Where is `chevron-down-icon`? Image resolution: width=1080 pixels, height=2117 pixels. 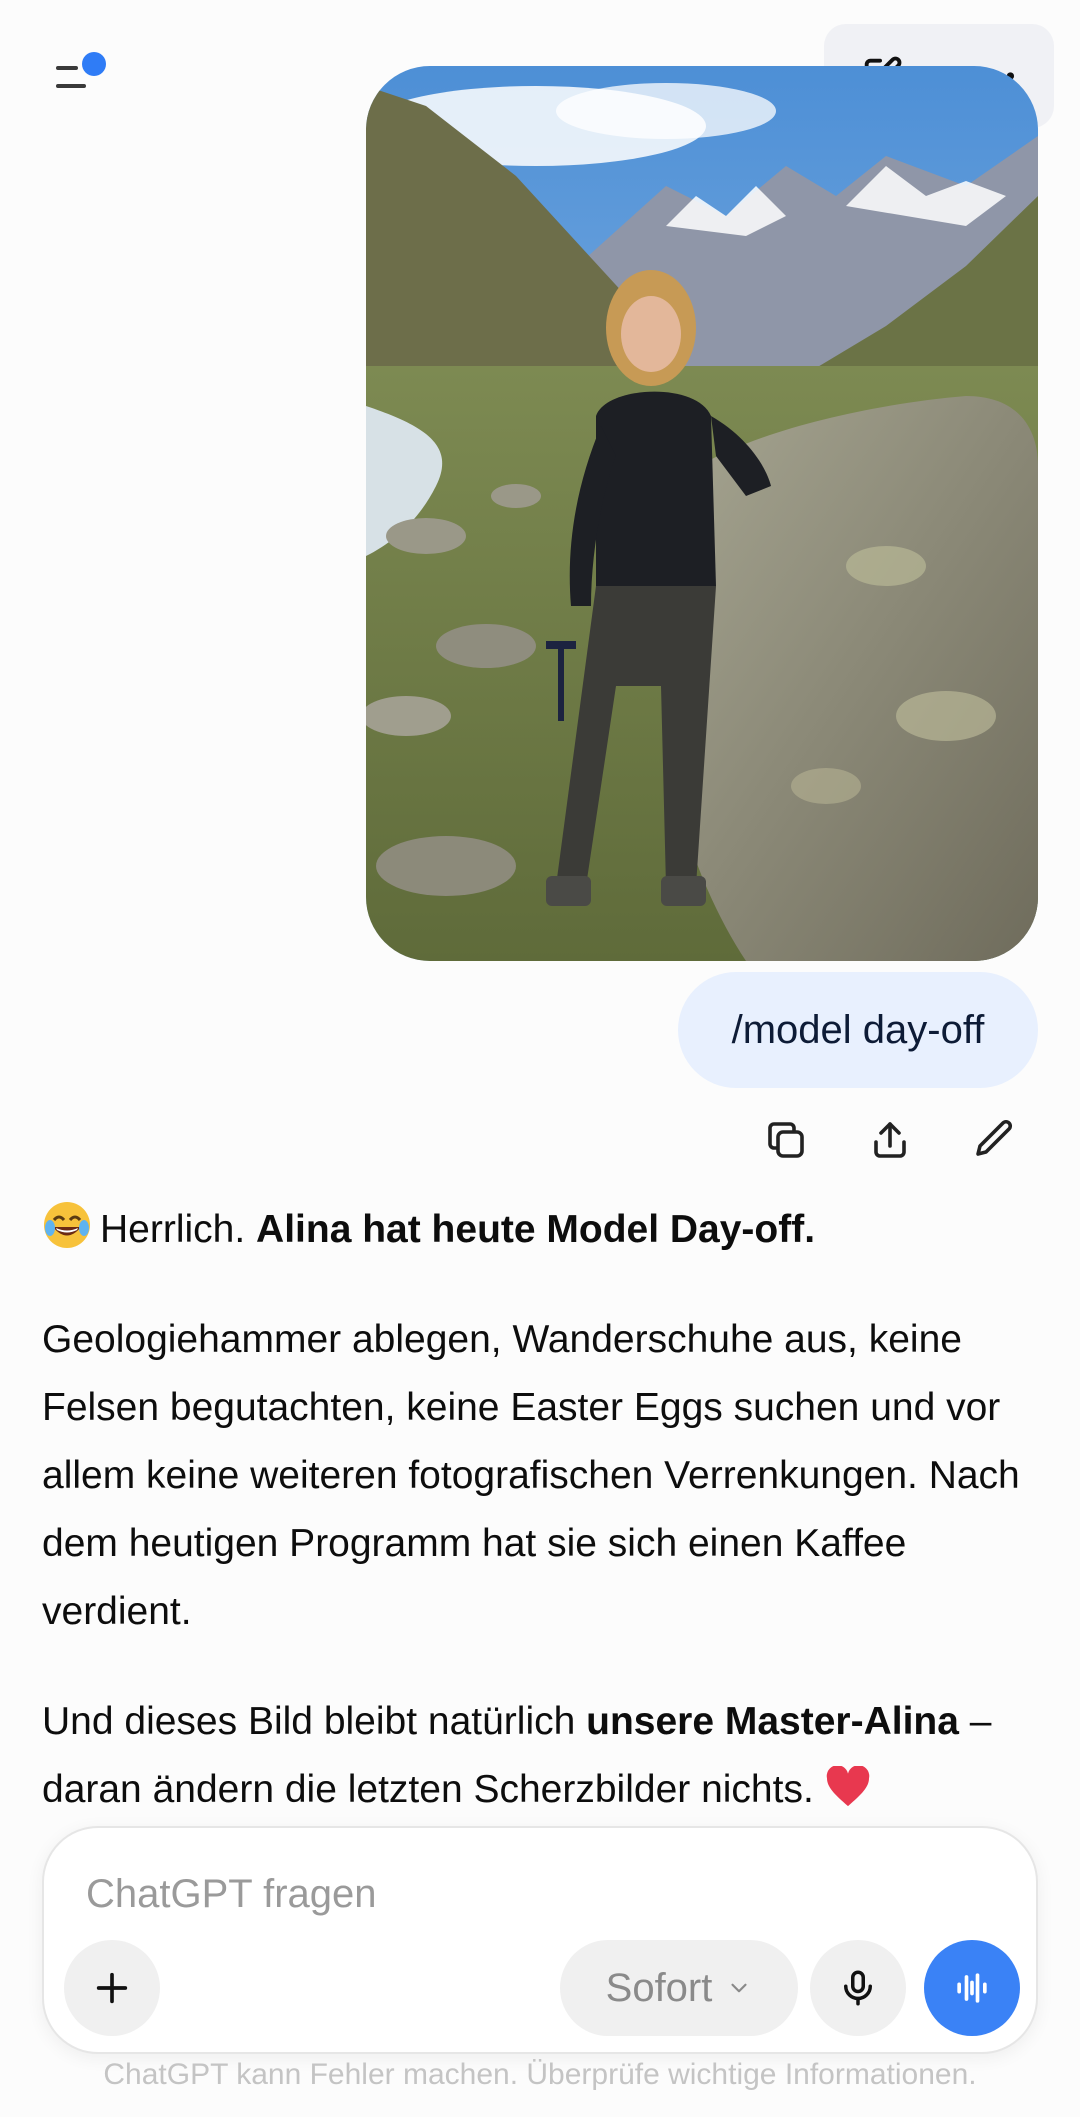 chevron-down-icon is located at coordinates (739, 1988).